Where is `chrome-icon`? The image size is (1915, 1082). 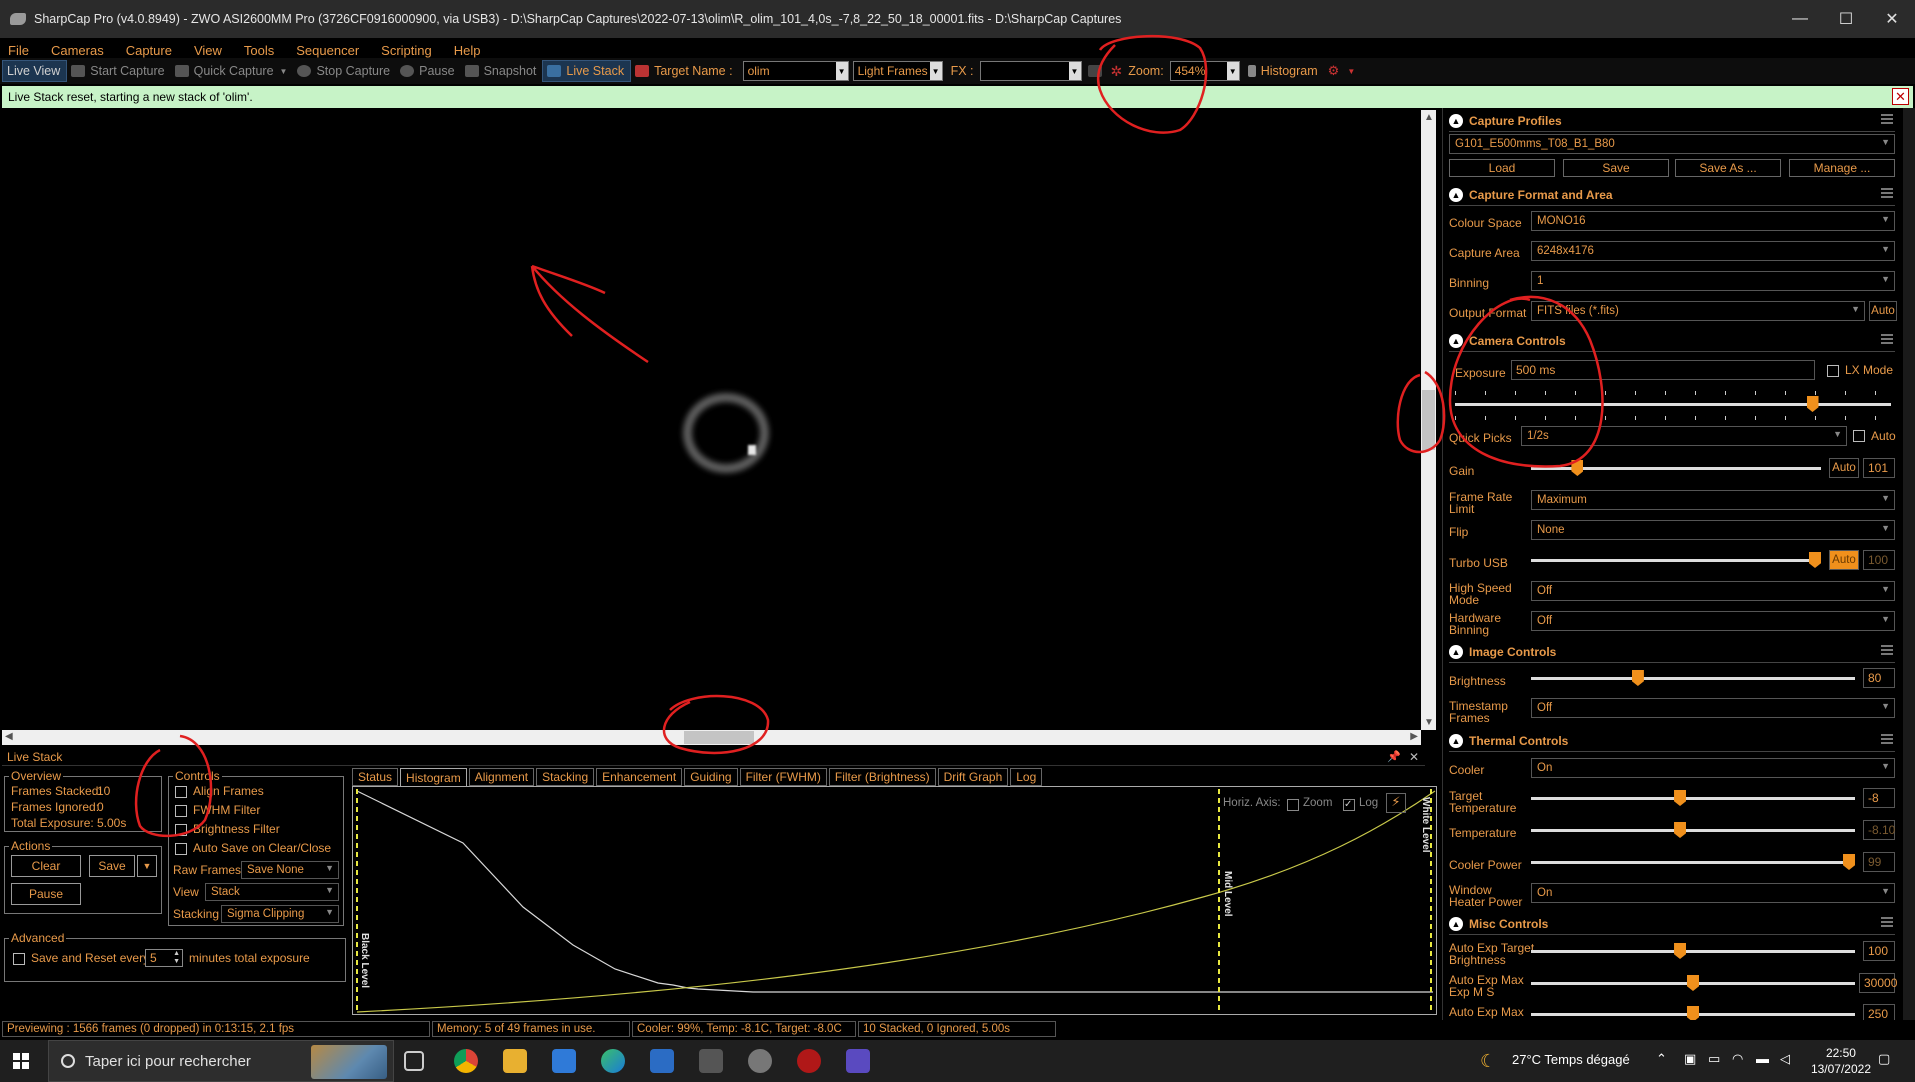 chrome-icon is located at coordinates (466, 1061).